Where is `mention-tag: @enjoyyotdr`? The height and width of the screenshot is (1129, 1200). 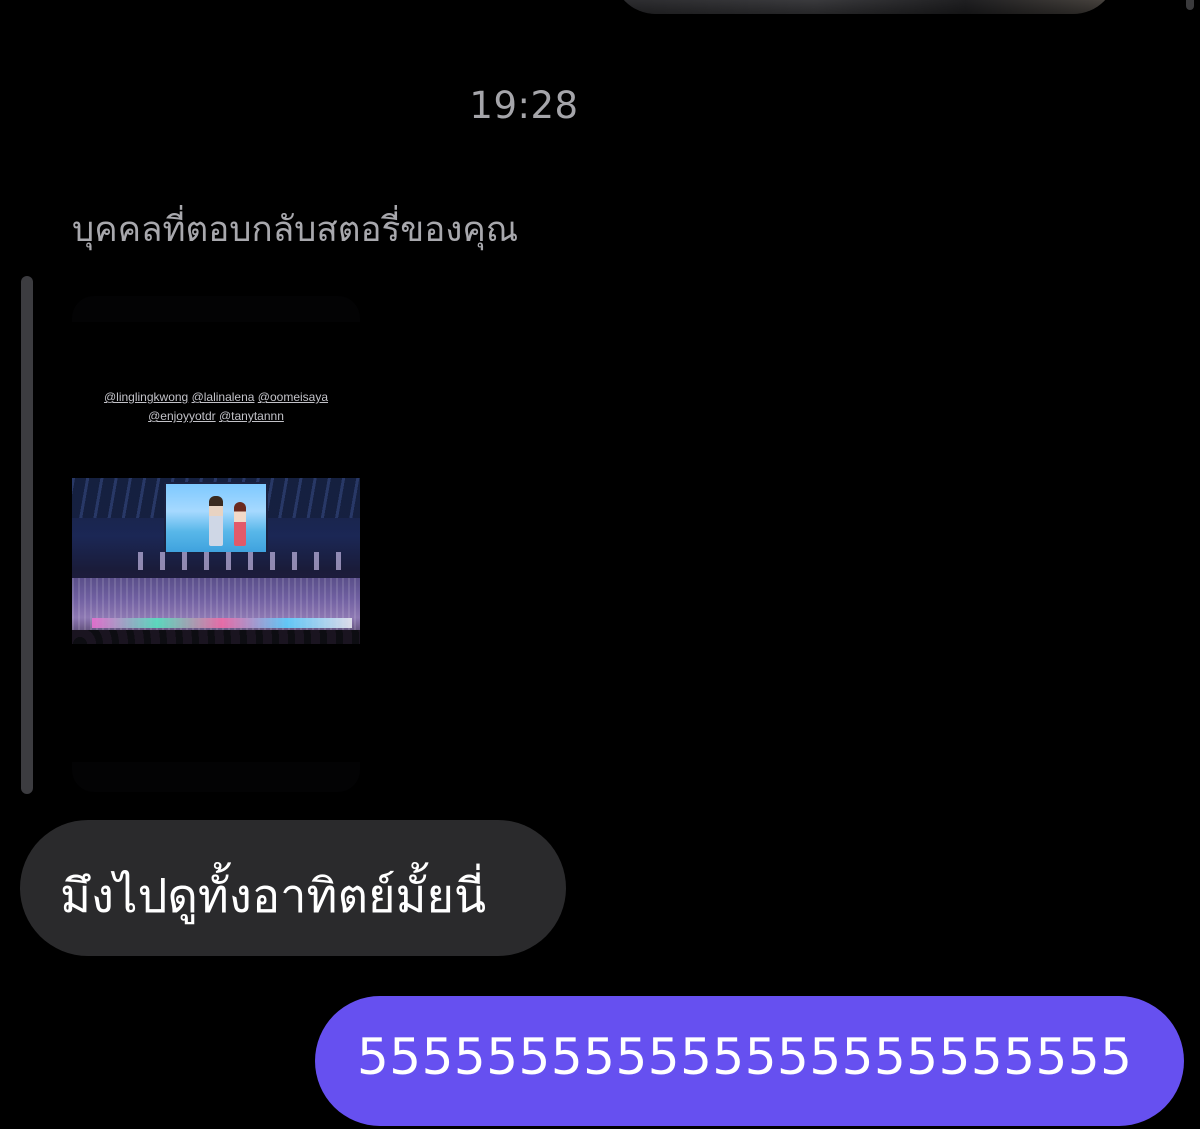 mention-tag: @enjoyyotdr is located at coordinates (182, 416).